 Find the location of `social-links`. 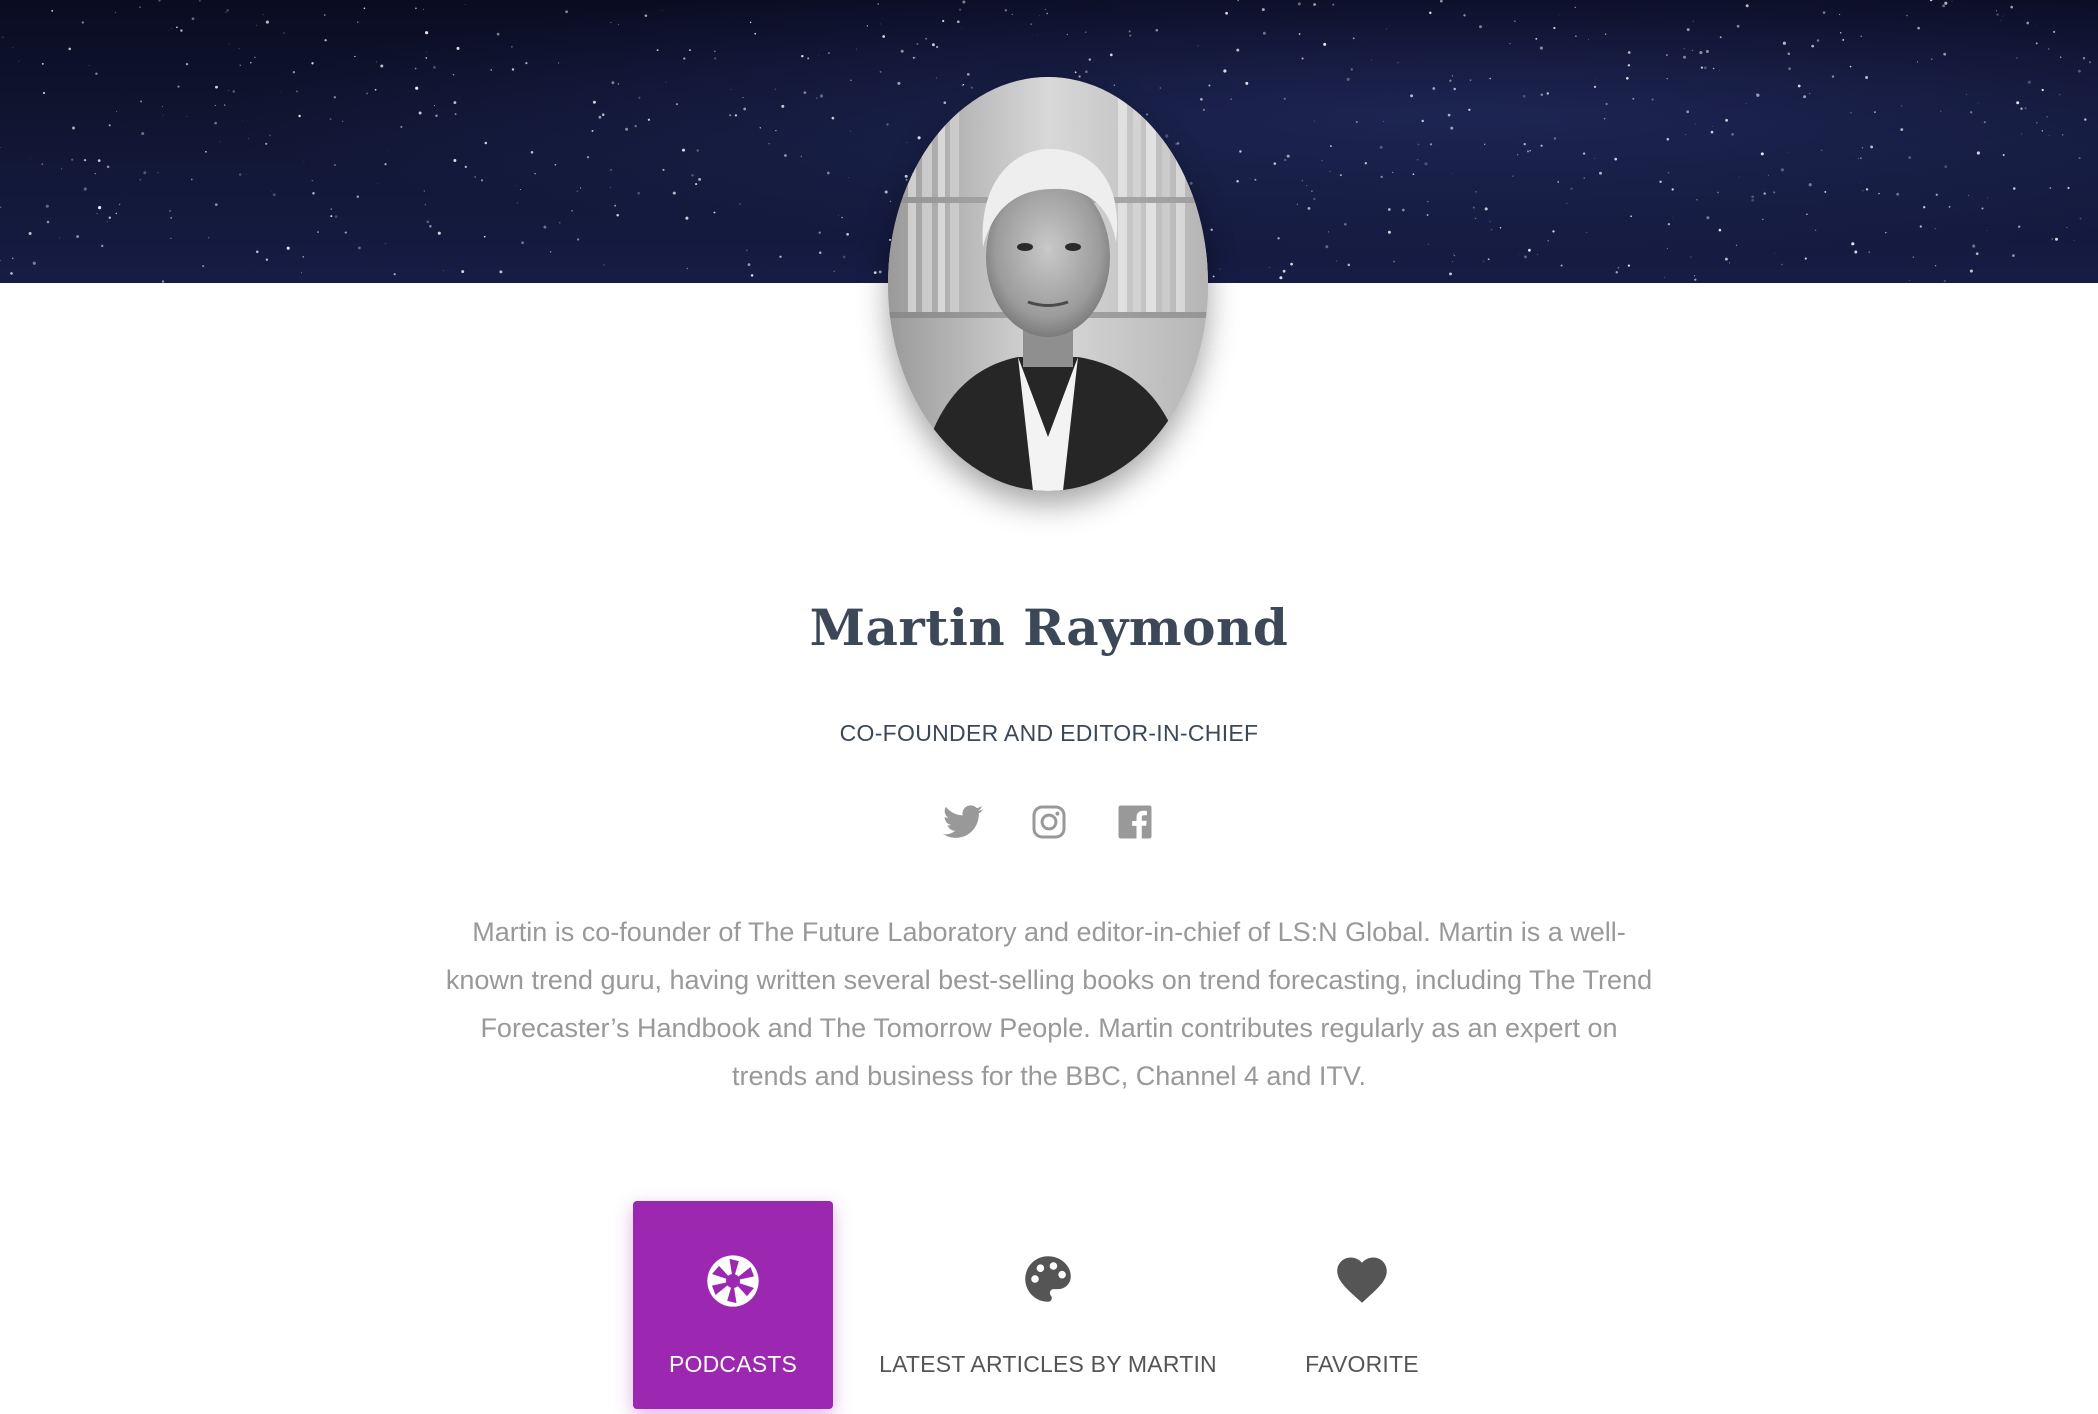

social-links is located at coordinates (1049, 824).